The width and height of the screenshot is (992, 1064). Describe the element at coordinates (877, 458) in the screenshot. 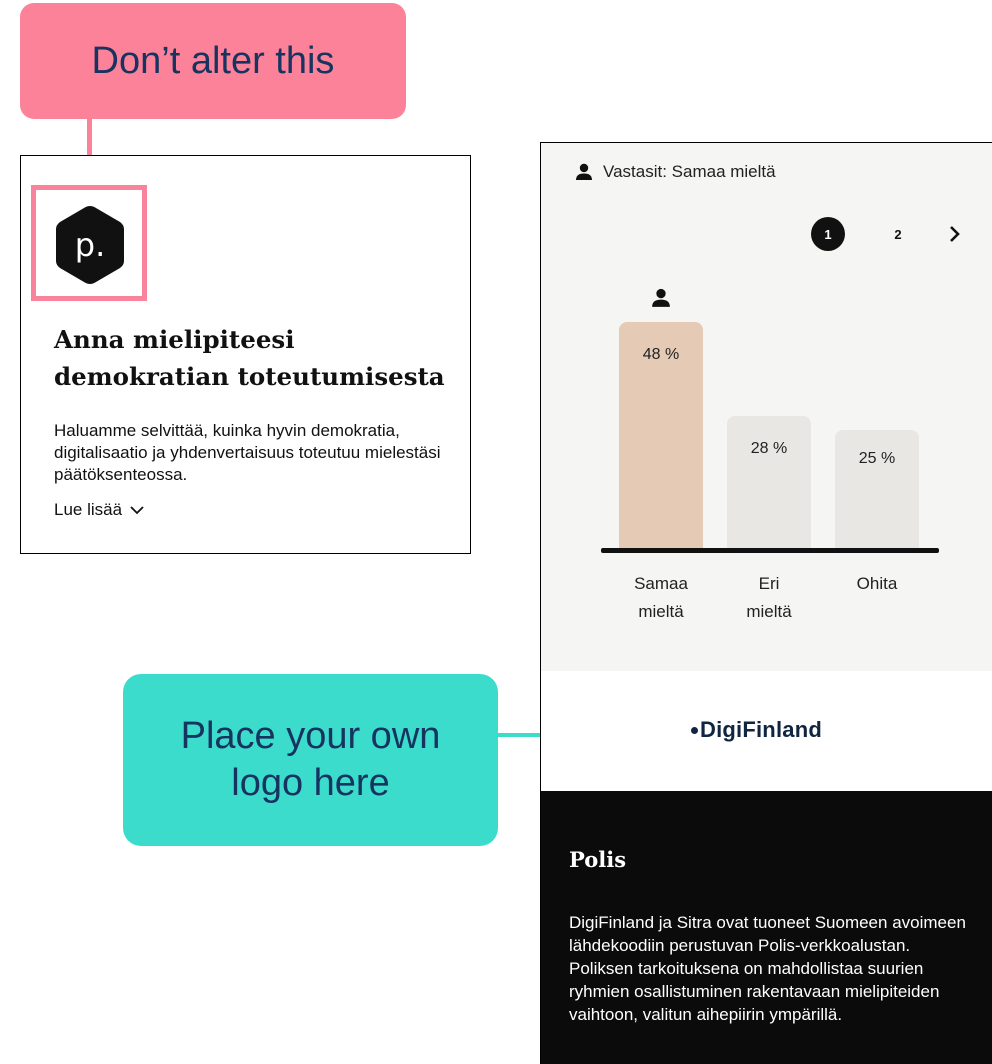

I see `chart-value-label-3: 25 %` at that location.